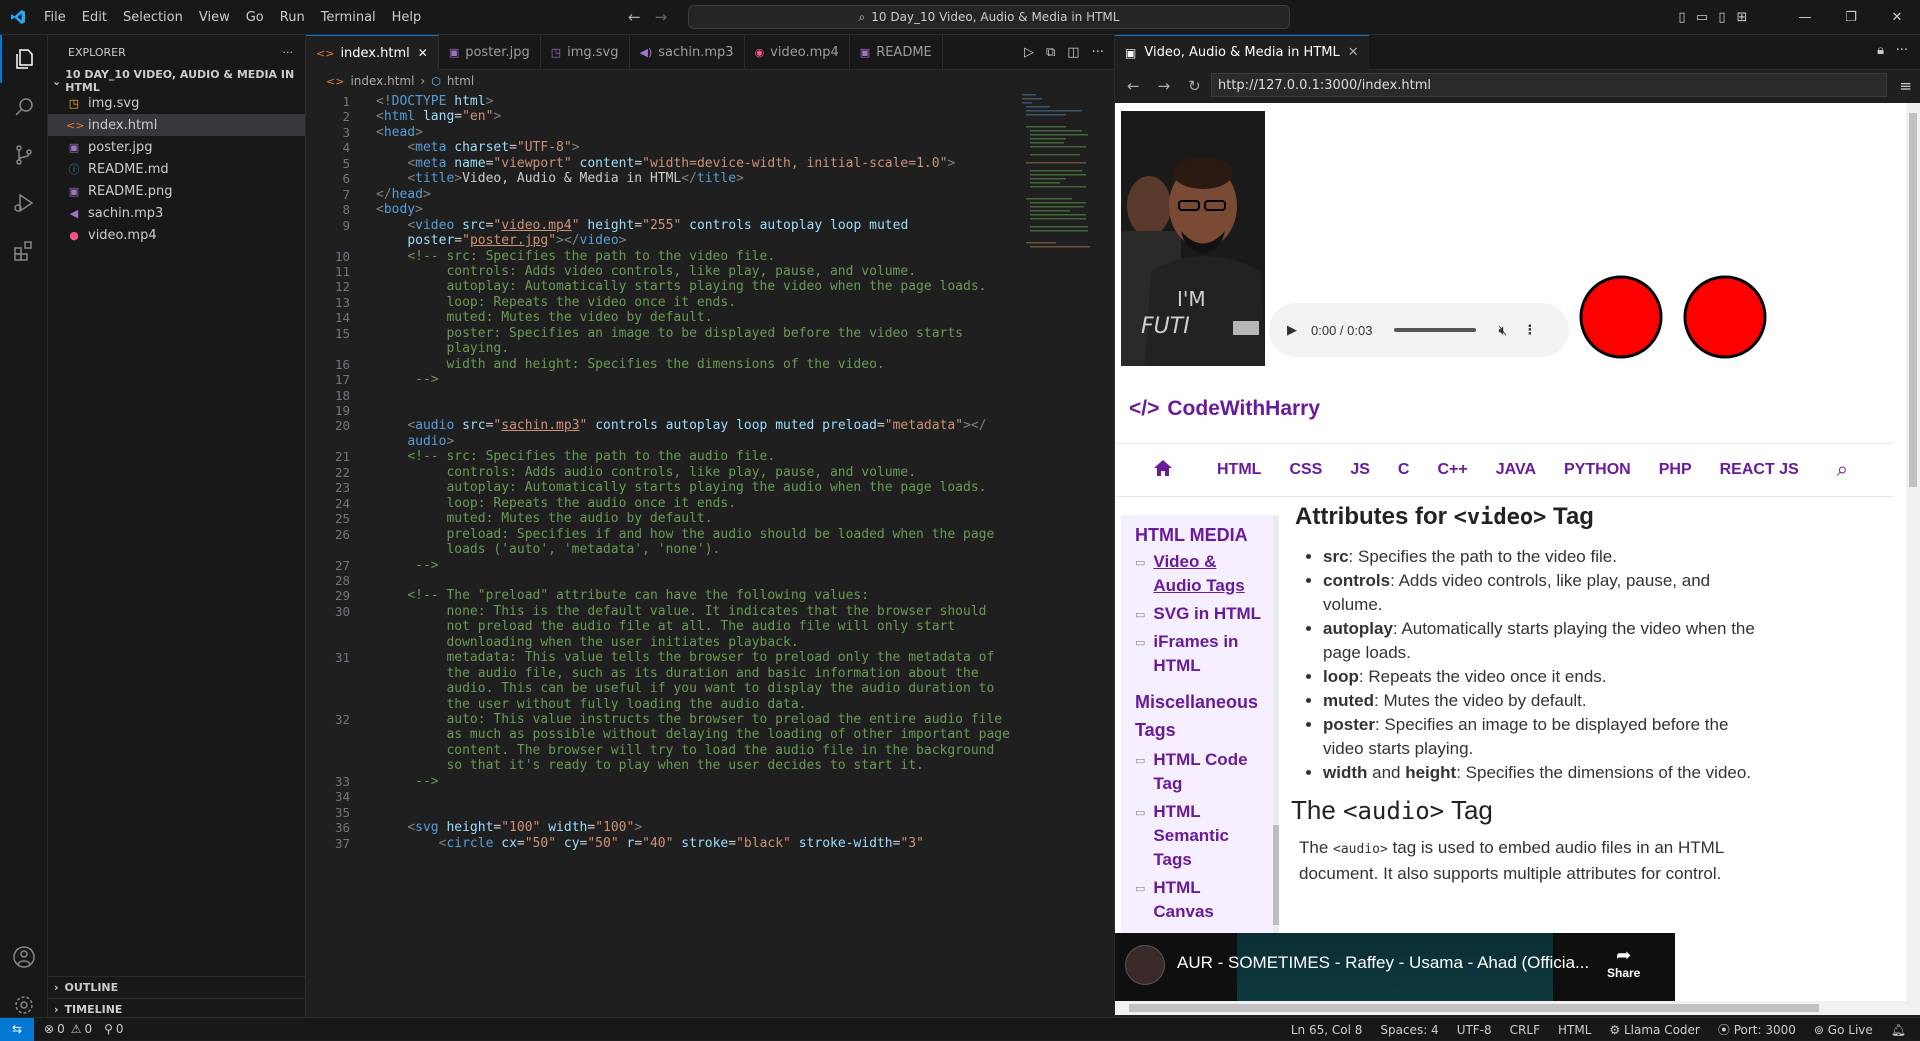 The height and width of the screenshot is (1041, 1920). I want to click on outline-section: › OUTLINE, so click(177, 987).